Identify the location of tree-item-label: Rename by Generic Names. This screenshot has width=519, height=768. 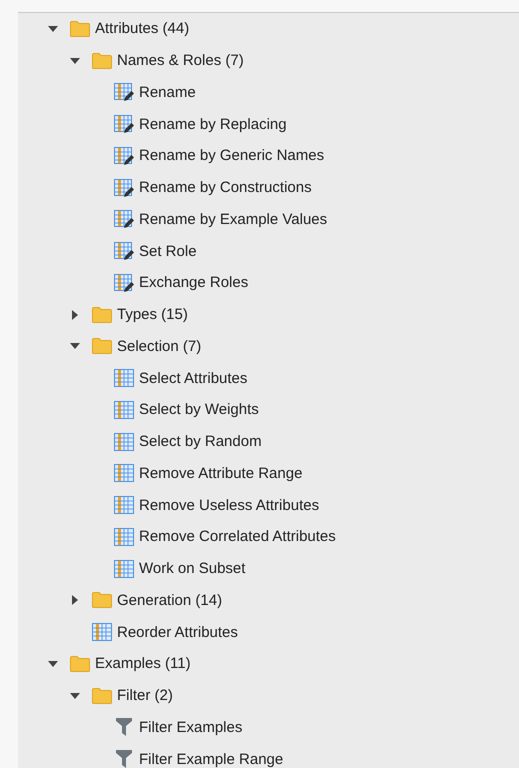
(231, 155).